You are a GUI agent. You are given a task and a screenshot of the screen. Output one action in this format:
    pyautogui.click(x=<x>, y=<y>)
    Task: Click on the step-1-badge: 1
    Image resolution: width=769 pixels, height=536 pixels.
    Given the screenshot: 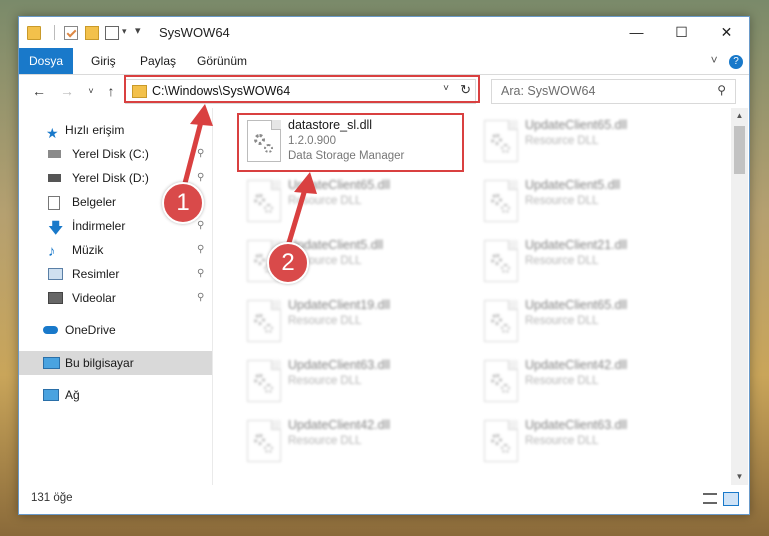 What is the action you would take?
    pyautogui.click(x=183, y=203)
    